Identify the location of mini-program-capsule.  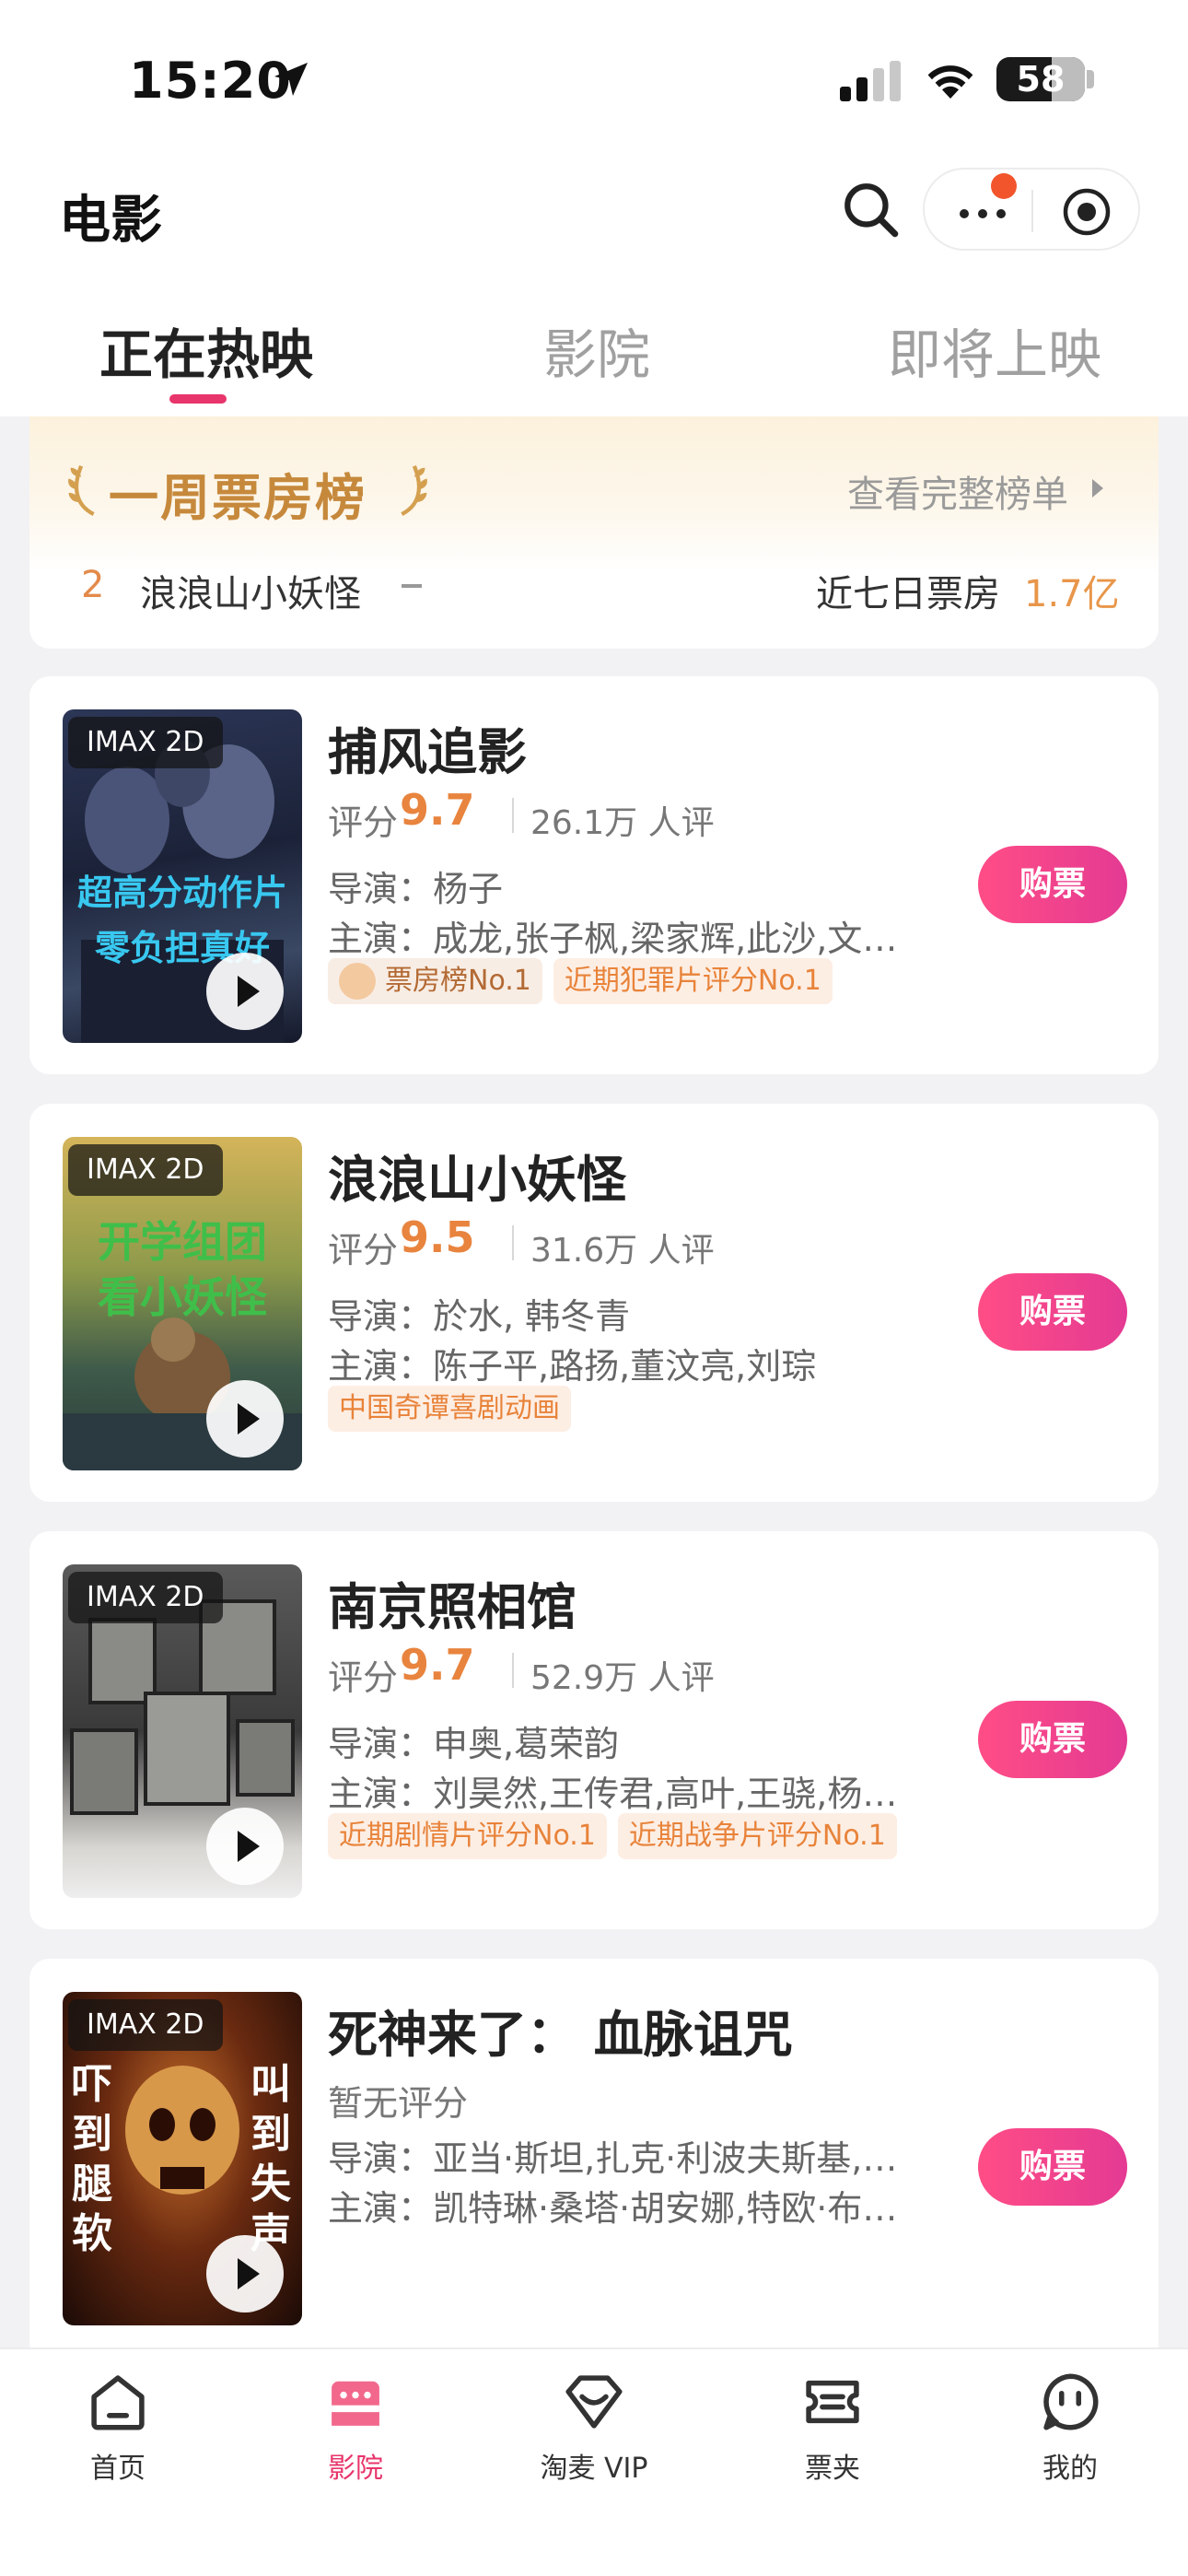
(1031, 209).